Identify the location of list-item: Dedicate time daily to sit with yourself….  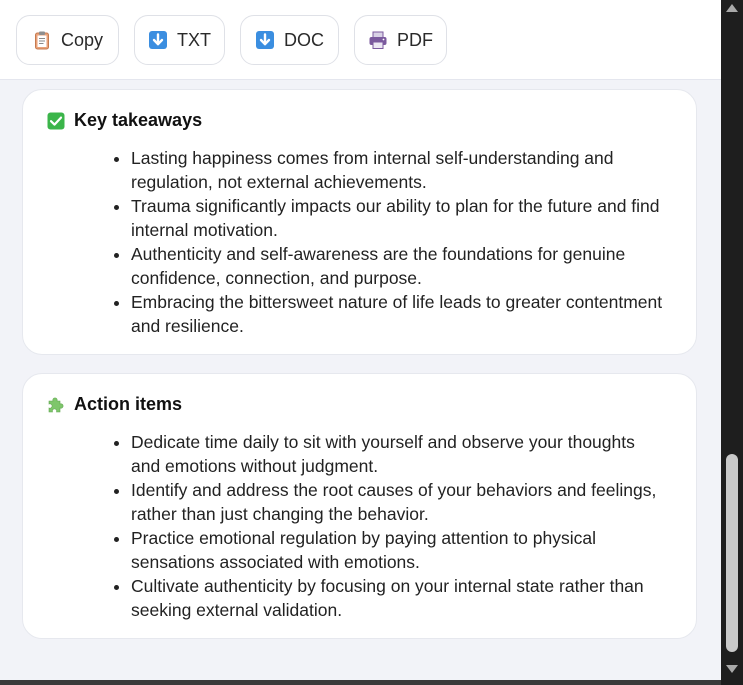
(399, 454).